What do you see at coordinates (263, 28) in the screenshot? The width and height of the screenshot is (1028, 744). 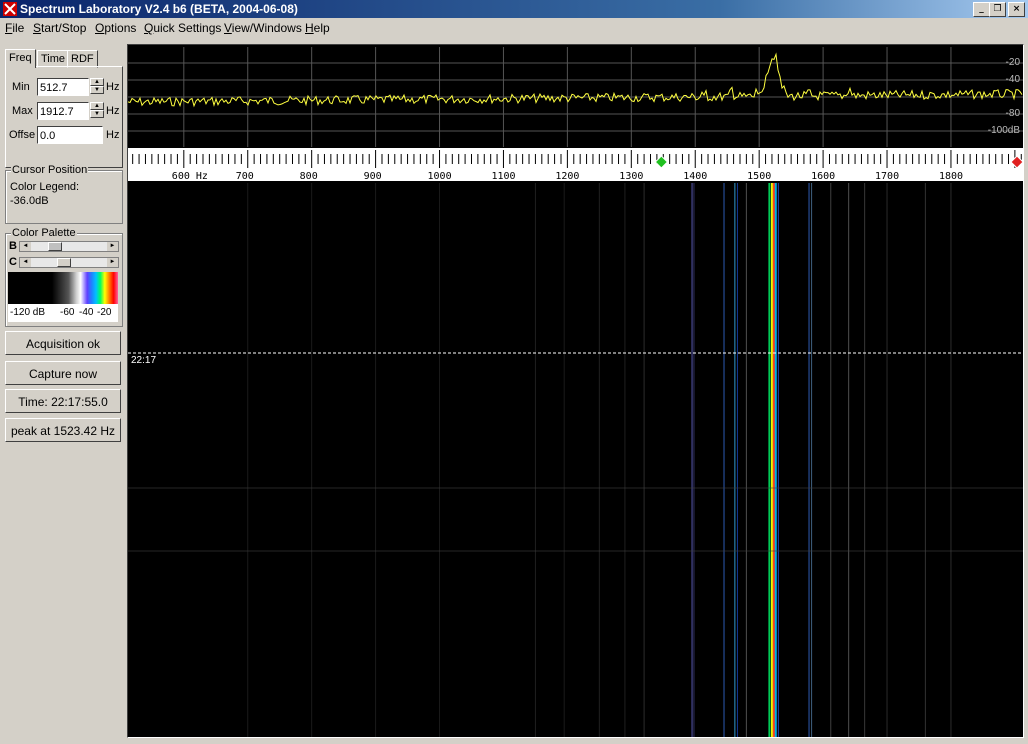 I see `menu-view-windows: View/Windows` at bounding box center [263, 28].